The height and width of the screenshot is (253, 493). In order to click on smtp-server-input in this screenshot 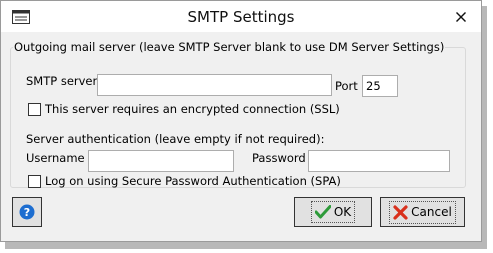, I will do `click(214, 85)`.